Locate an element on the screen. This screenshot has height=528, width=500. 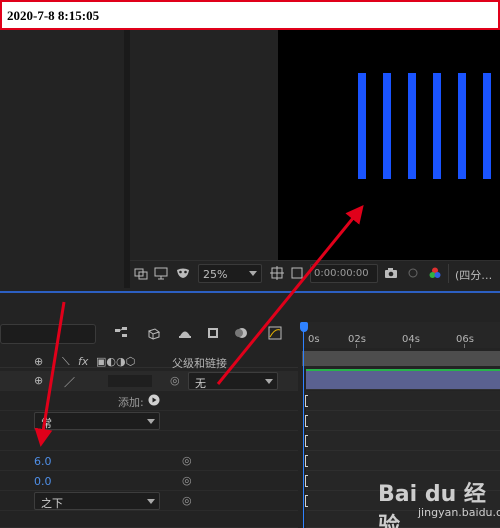
baidu-watermark: Bai du 经验 jingyan.baidu.com is located at coordinates (439, 502).